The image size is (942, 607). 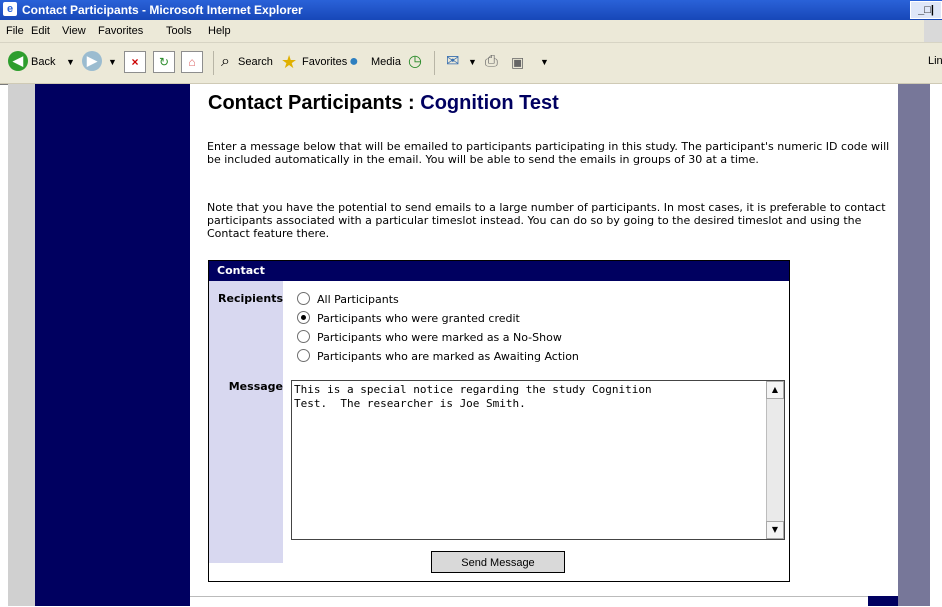 I want to click on favorites-icon: ★, so click(x=289, y=62).